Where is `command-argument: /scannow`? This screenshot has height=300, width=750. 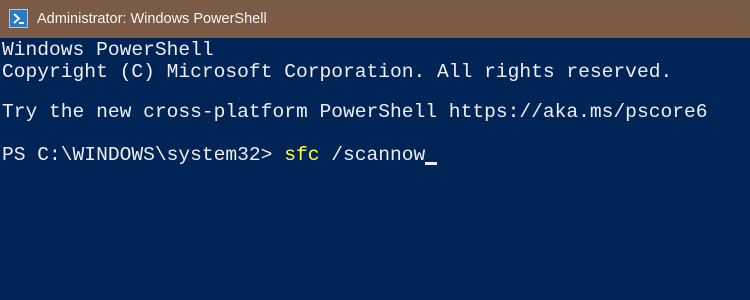
command-argument: /scannow is located at coordinates (372, 155).